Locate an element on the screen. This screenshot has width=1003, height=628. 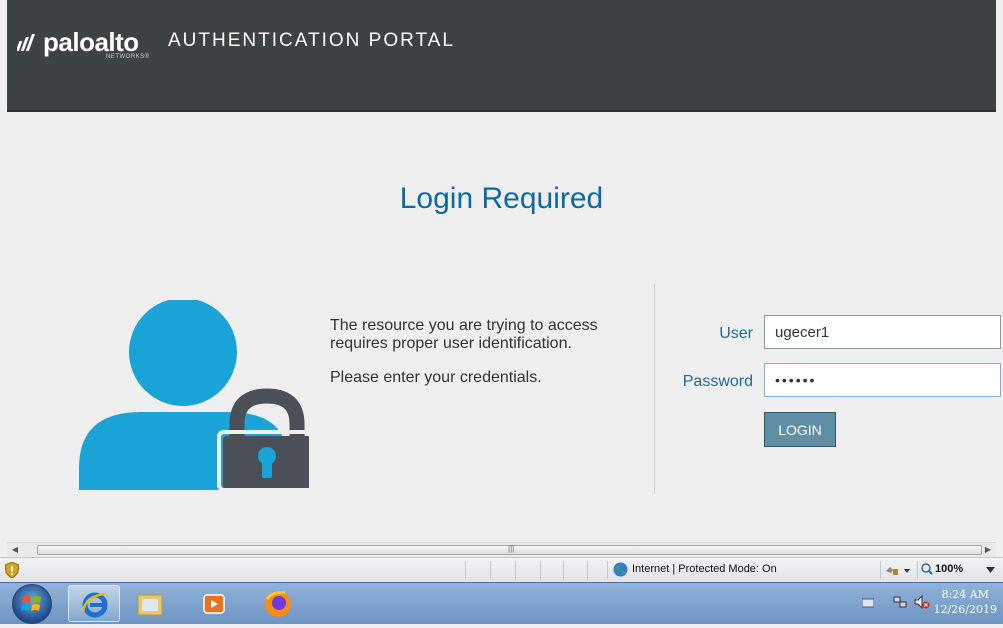
logo-wordmark: paloalto is located at coordinates (91, 42).